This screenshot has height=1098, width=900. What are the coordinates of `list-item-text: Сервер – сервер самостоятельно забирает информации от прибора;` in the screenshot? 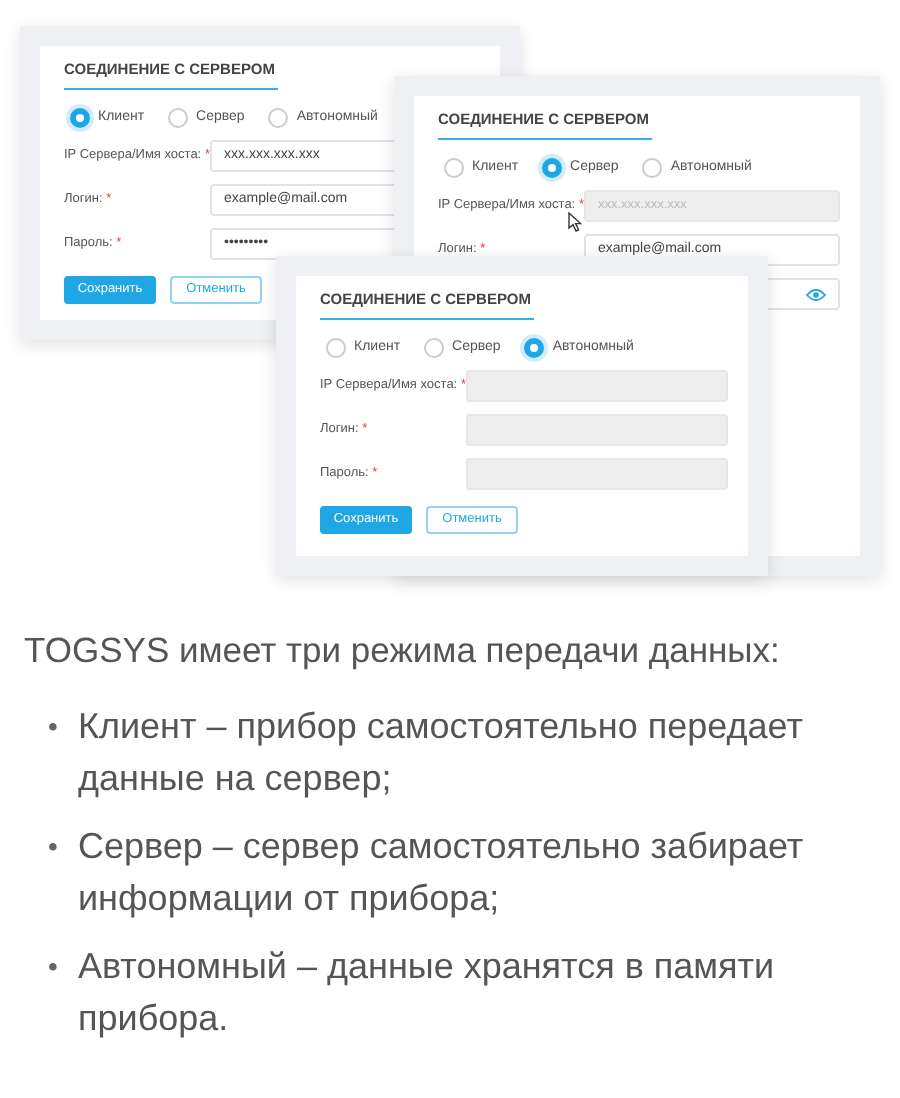 It's located at (442, 873).